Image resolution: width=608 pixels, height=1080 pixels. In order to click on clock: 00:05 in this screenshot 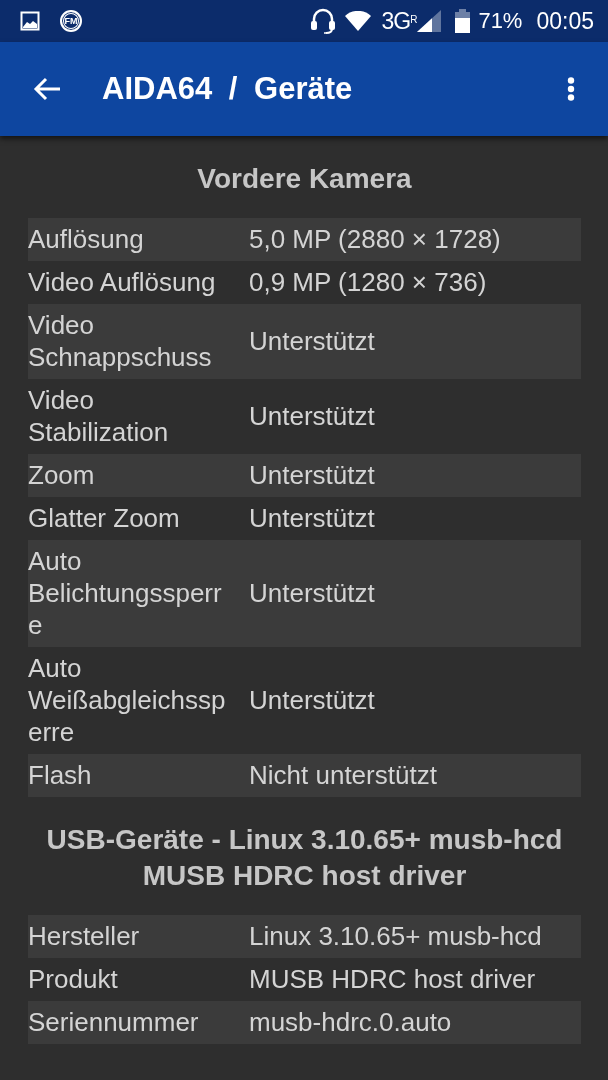, I will do `click(565, 21)`.